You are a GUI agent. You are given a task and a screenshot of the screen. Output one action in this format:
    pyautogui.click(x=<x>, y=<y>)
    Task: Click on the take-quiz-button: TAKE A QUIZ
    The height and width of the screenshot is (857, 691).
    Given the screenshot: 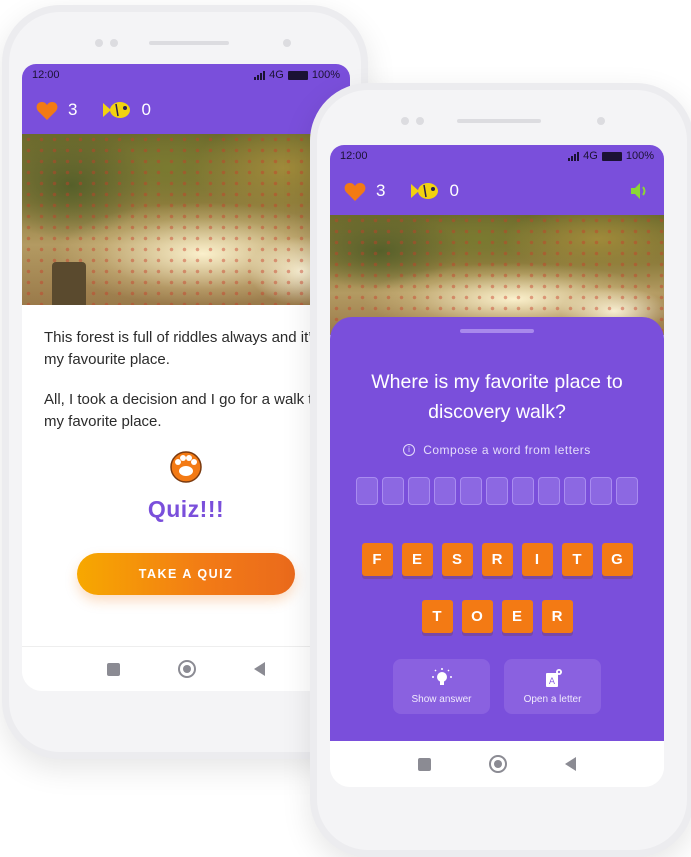 What is the action you would take?
    pyautogui.click(x=186, y=574)
    